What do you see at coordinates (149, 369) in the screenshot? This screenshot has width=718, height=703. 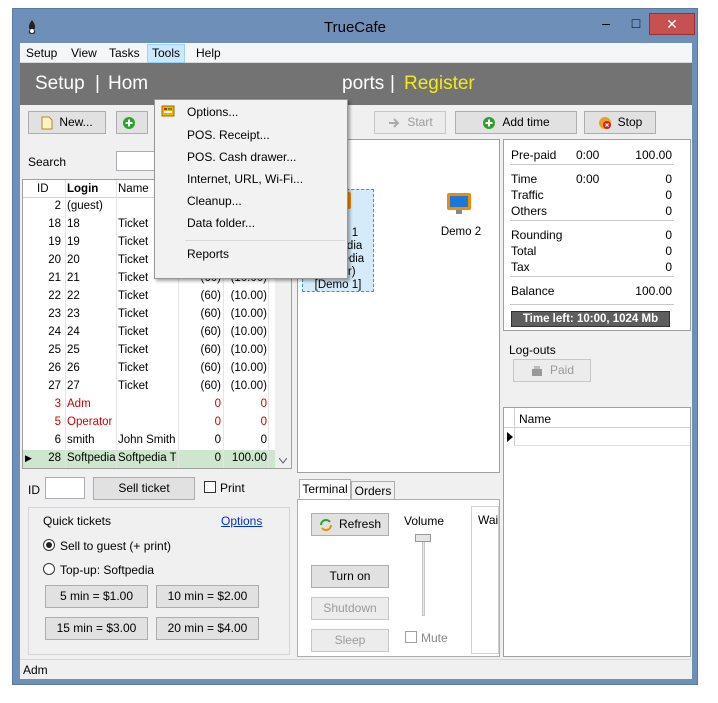 I see `table-row: 26 26 Ticket (60) (10.00)` at bounding box center [149, 369].